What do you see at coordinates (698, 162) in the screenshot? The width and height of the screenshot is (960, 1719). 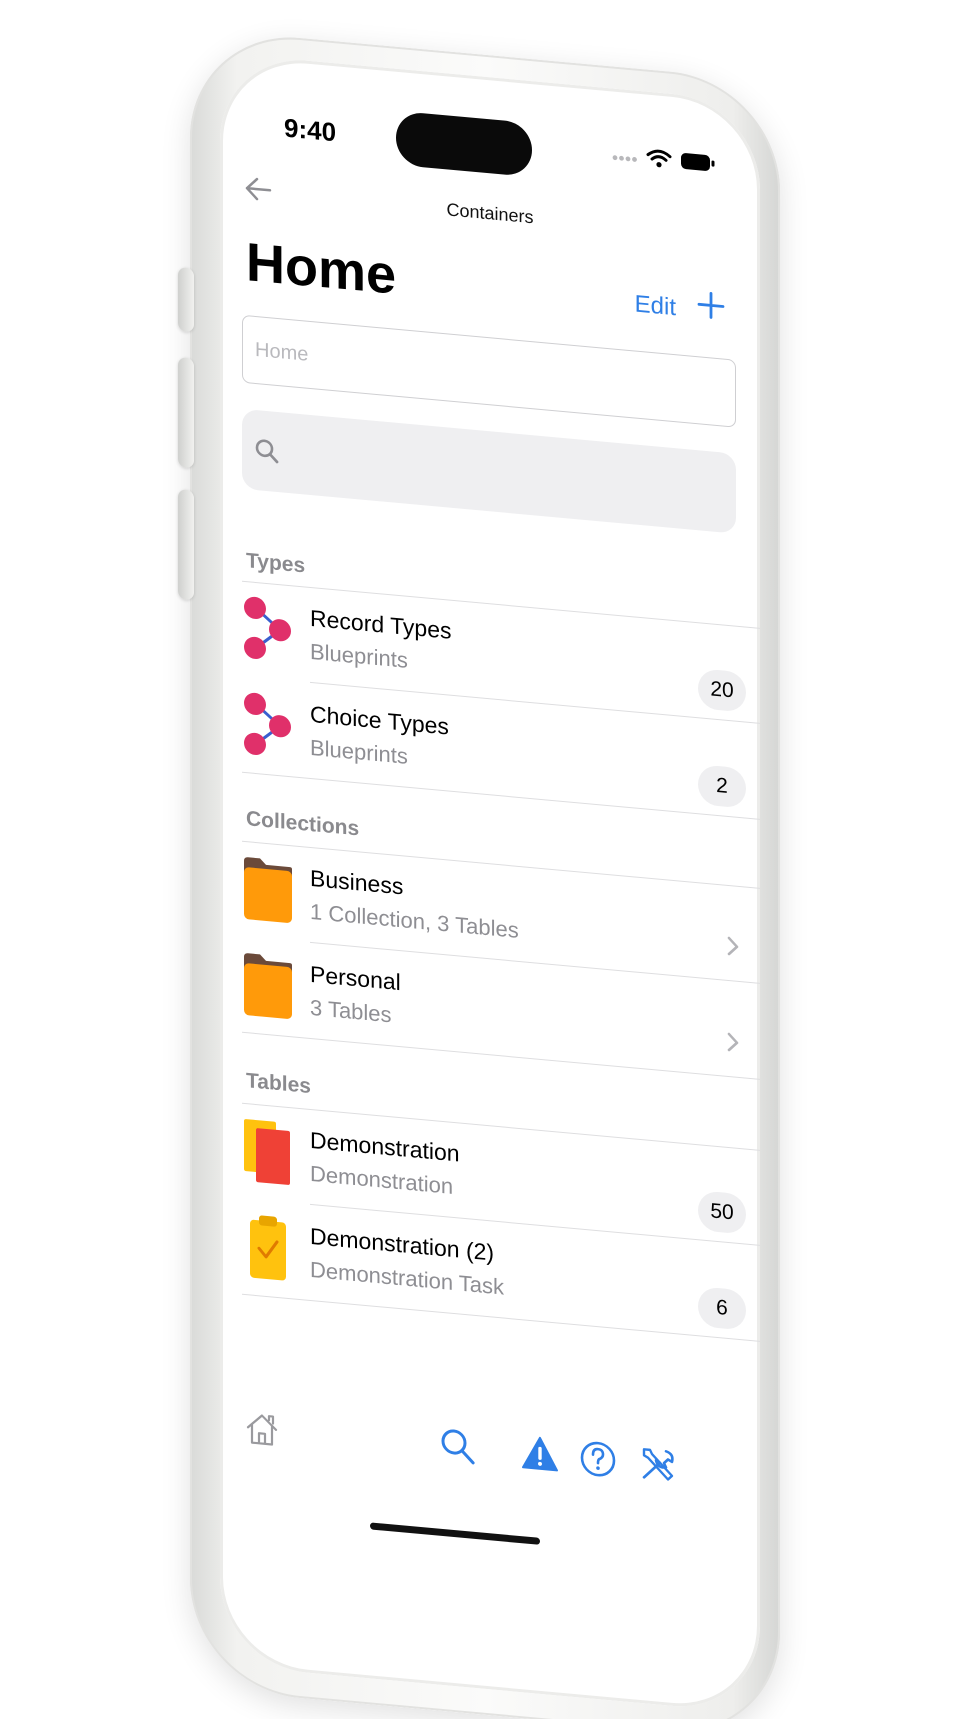 I see `battery-icon` at bounding box center [698, 162].